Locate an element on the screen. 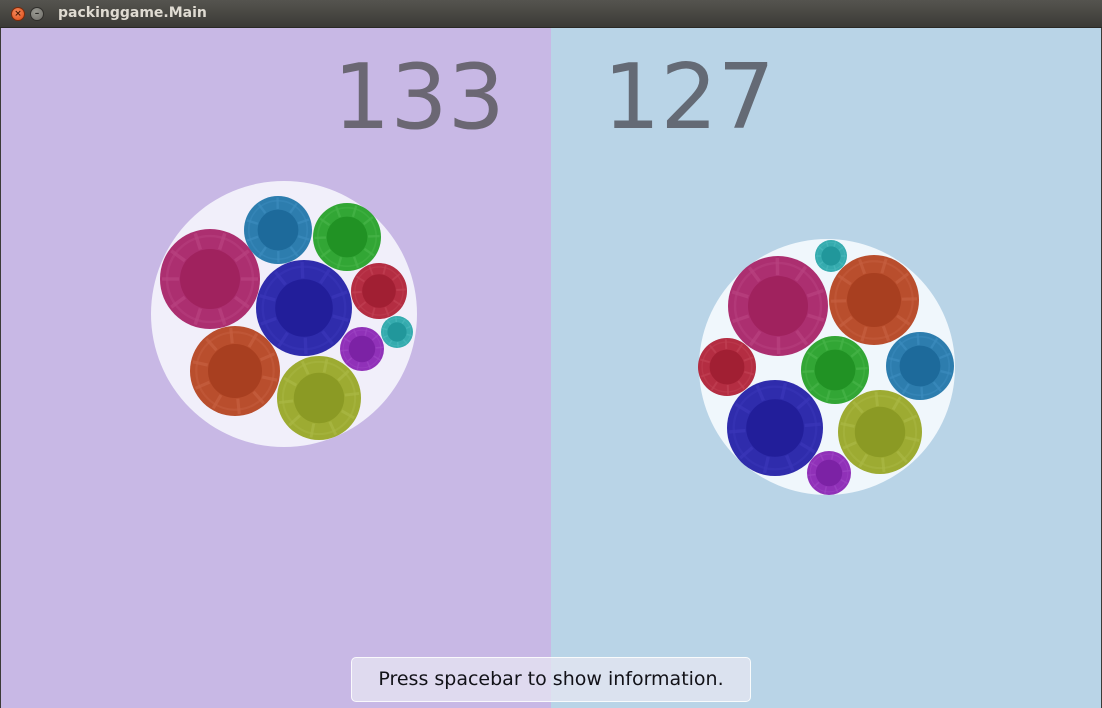  left-disc-teal is located at coordinates (397, 332).